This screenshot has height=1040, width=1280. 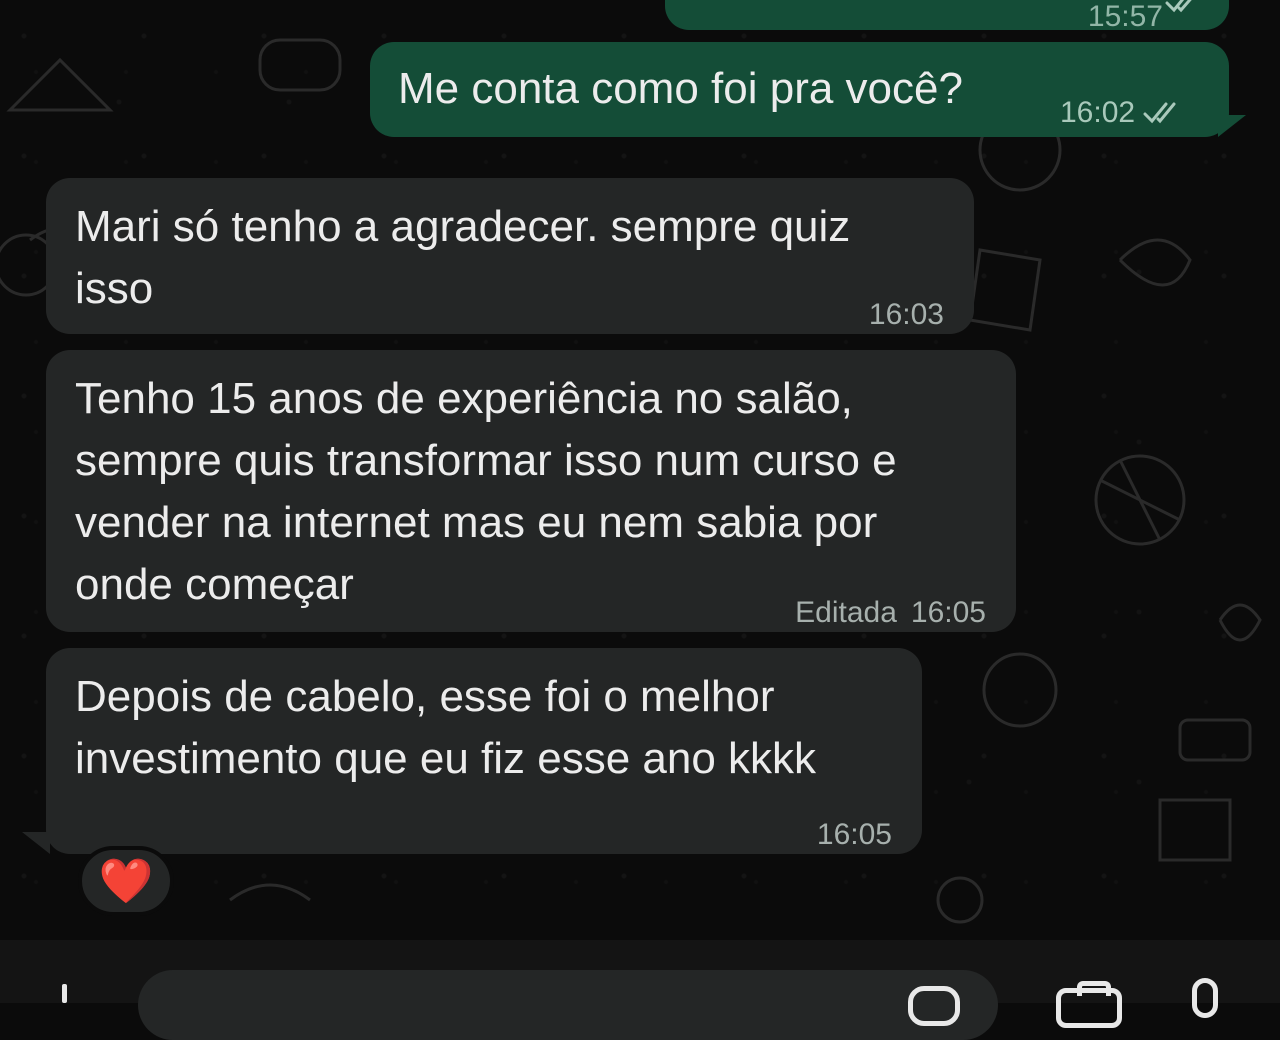 What do you see at coordinates (1125, 16) in the screenshot?
I see `message-time: 15:57` at bounding box center [1125, 16].